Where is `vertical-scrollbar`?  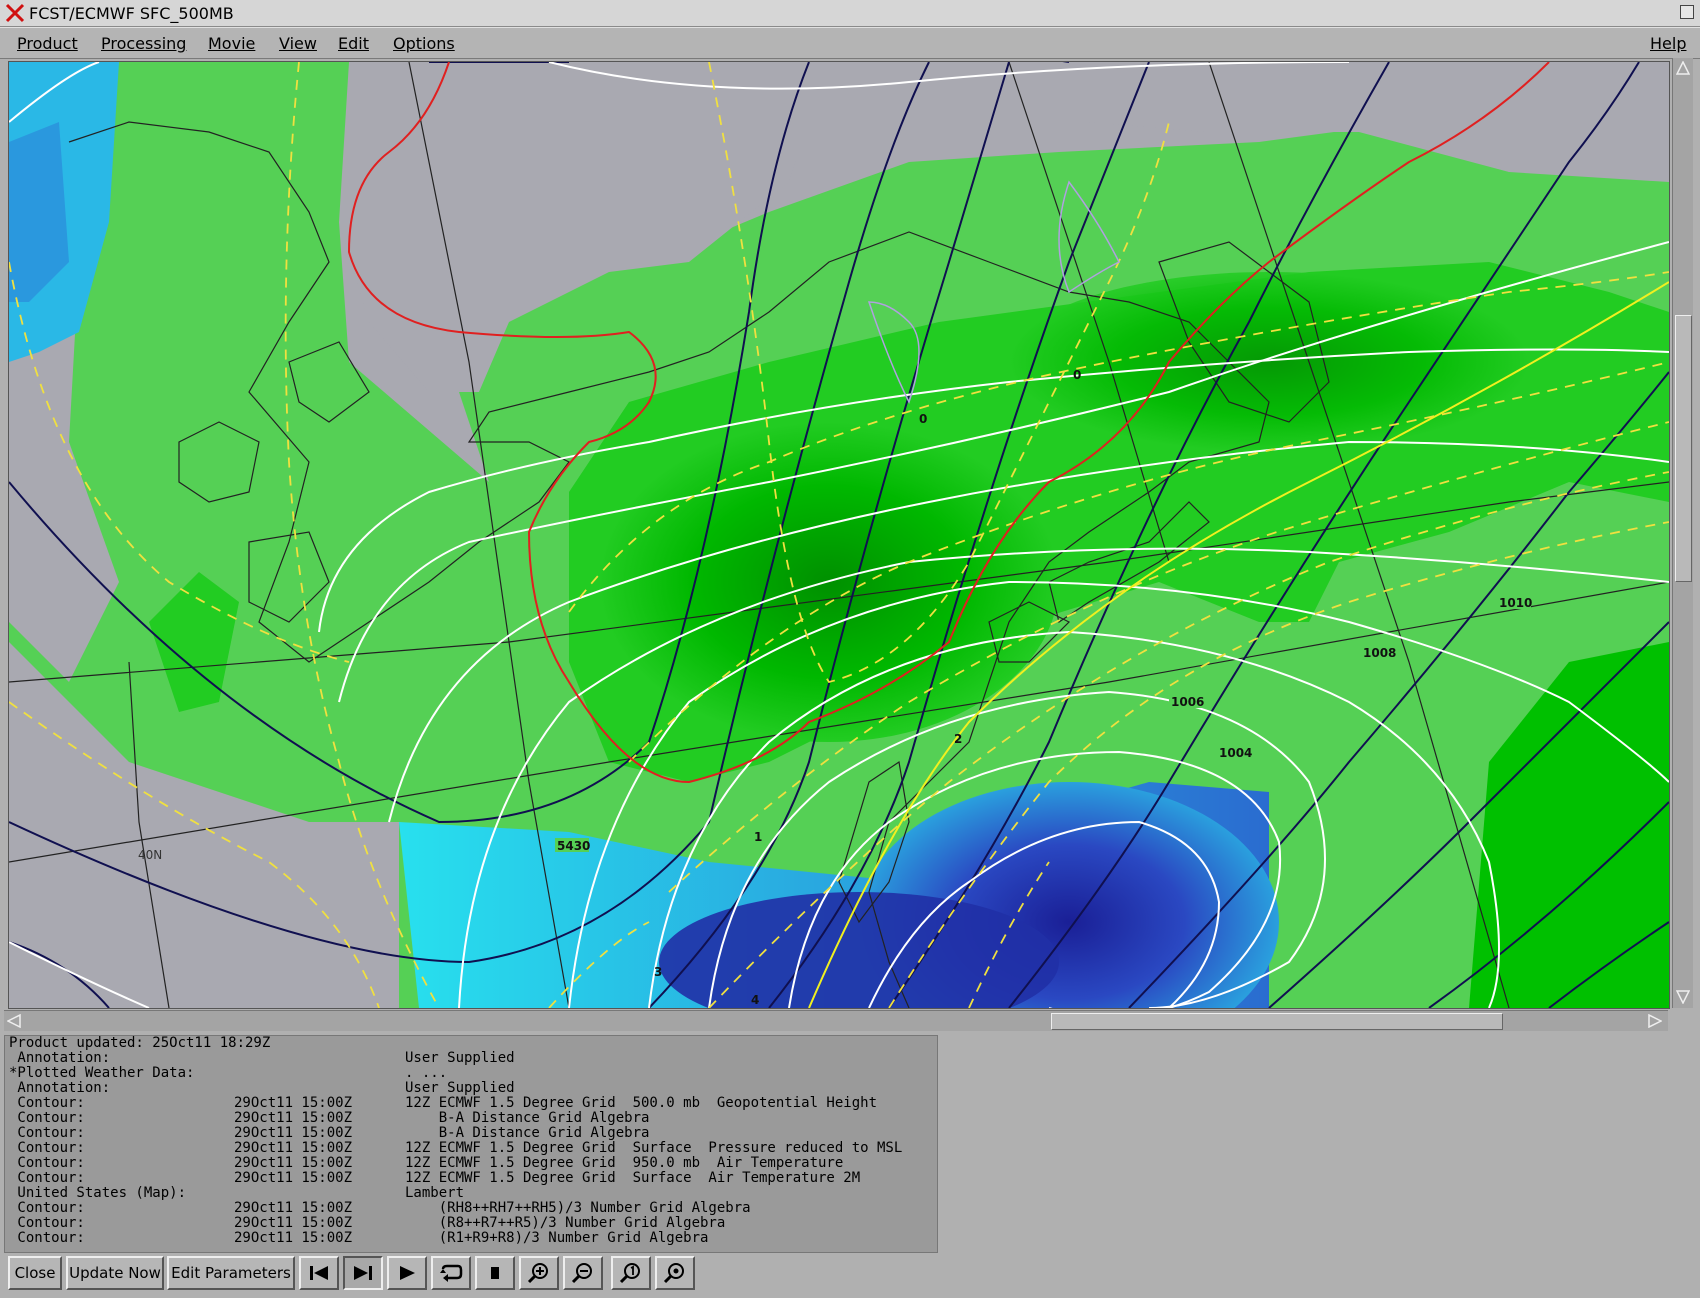
vertical-scrollbar is located at coordinates (1682, 533).